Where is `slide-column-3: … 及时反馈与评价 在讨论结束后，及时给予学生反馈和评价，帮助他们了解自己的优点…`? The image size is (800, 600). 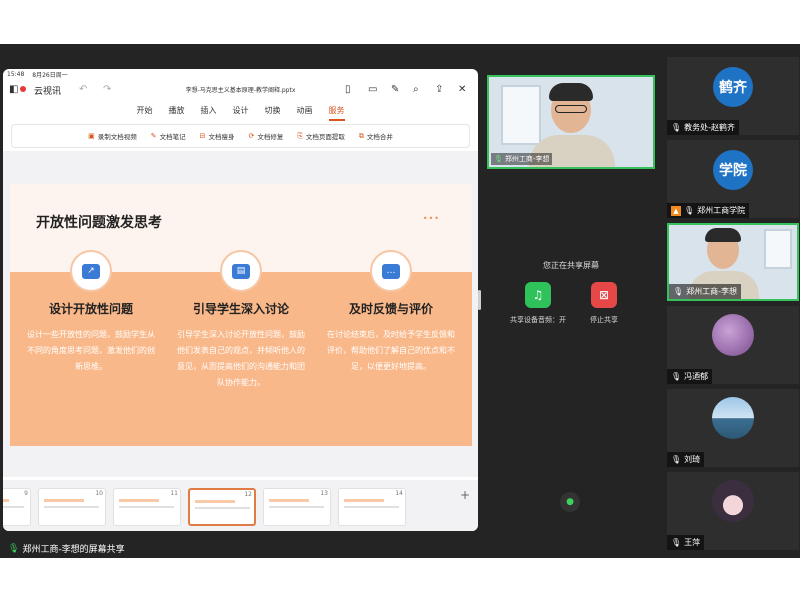
slide-column-3: … 及时反馈与评价 在讨论结束后，及时给予学生反馈和评价，帮助他们了解自己的优点… is located at coordinates (391, 312).